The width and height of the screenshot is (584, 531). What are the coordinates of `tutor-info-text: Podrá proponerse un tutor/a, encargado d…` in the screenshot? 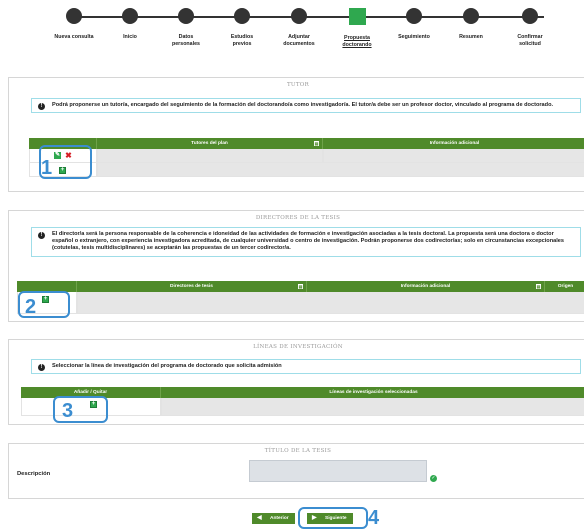 It's located at (303, 105).